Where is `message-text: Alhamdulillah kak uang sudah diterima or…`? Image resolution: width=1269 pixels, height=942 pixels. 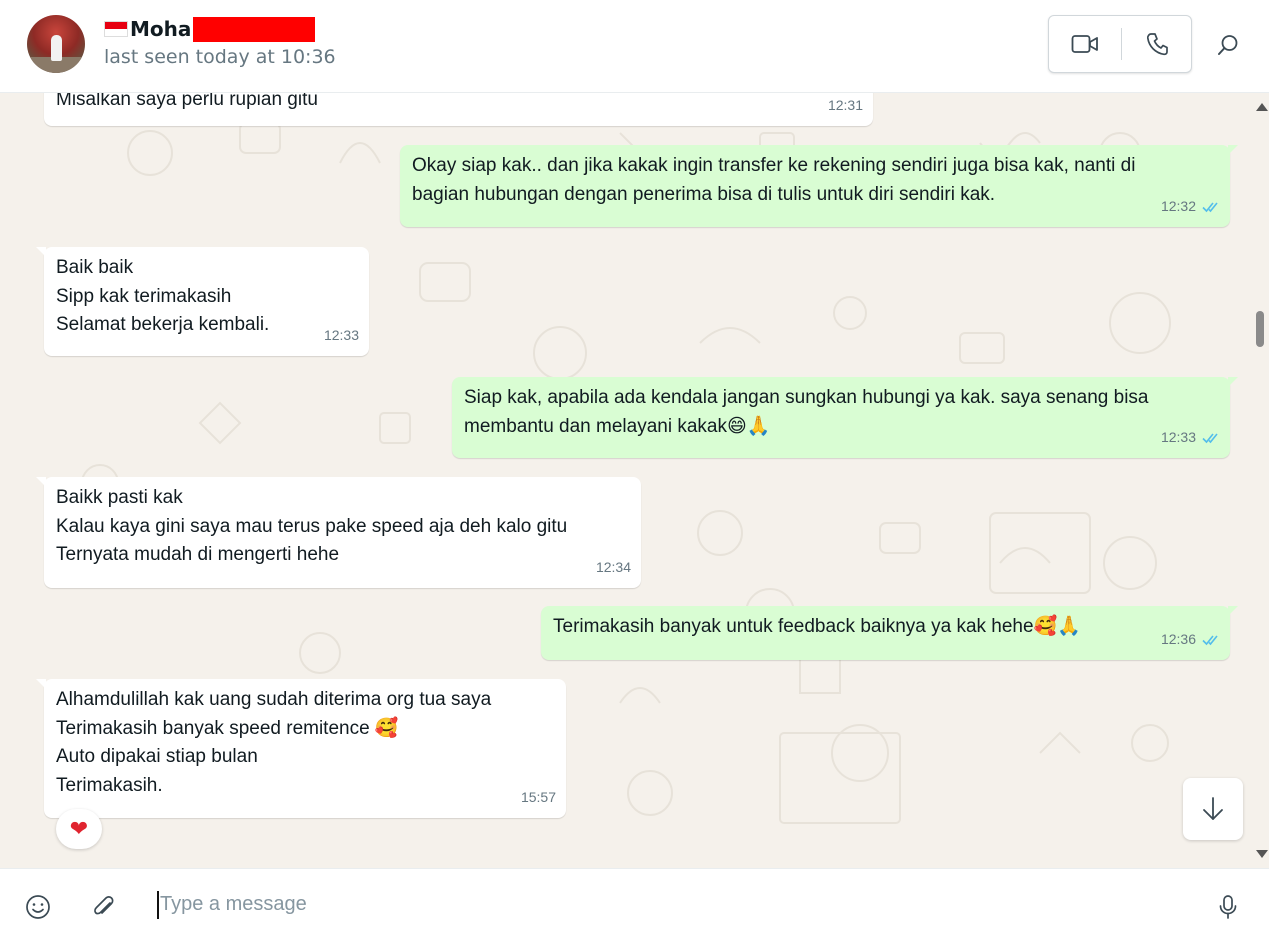
message-text: Alhamdulillah kak uang sudah diterima or… is located at coordinates (274, 699).